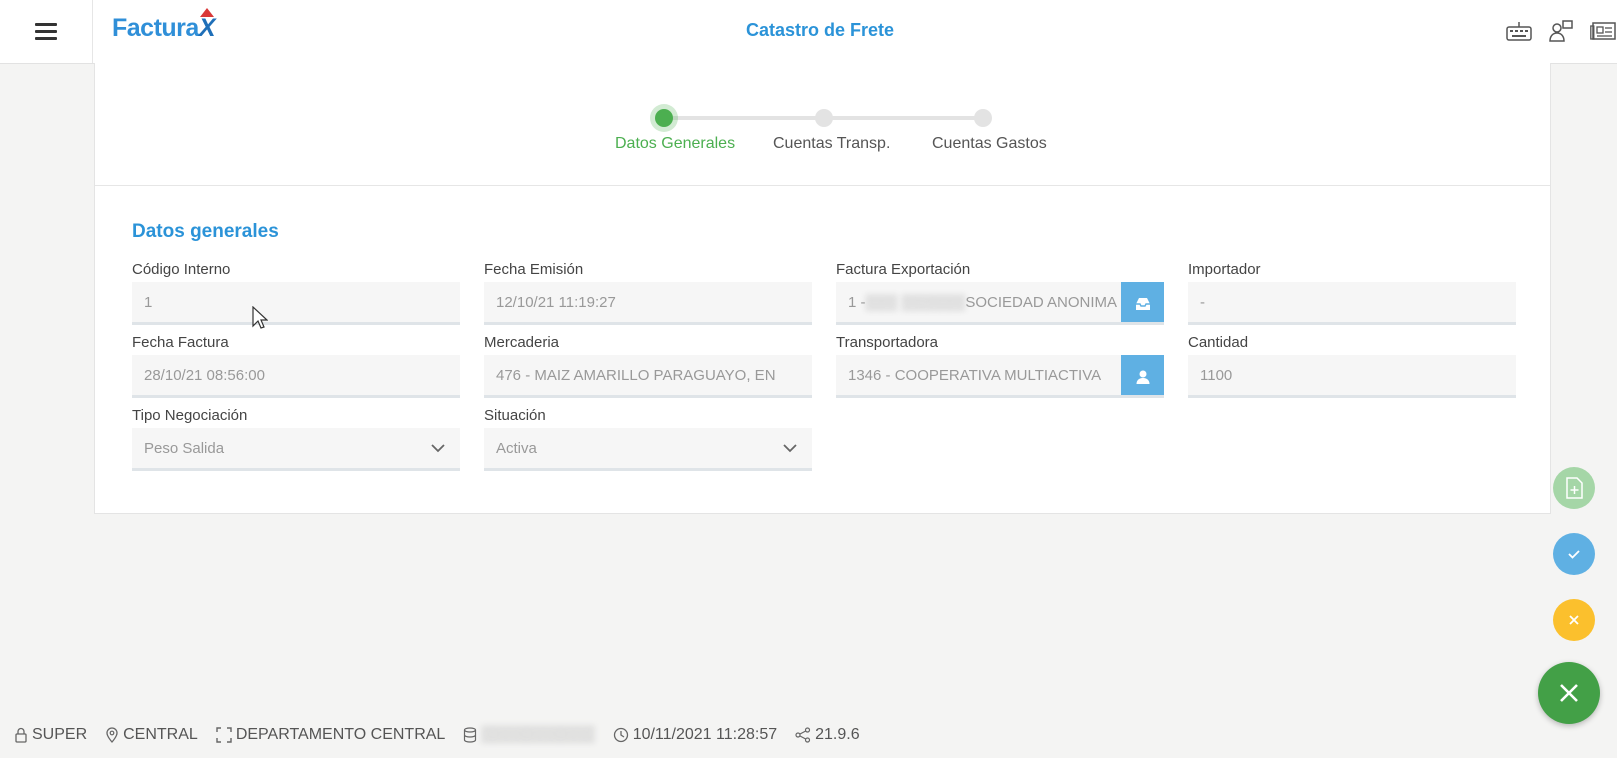  What do you see at coordinates (824, 118) in the screenshot?
I see `step-dot-cuentas-transp` at bounding box center [824, 118].